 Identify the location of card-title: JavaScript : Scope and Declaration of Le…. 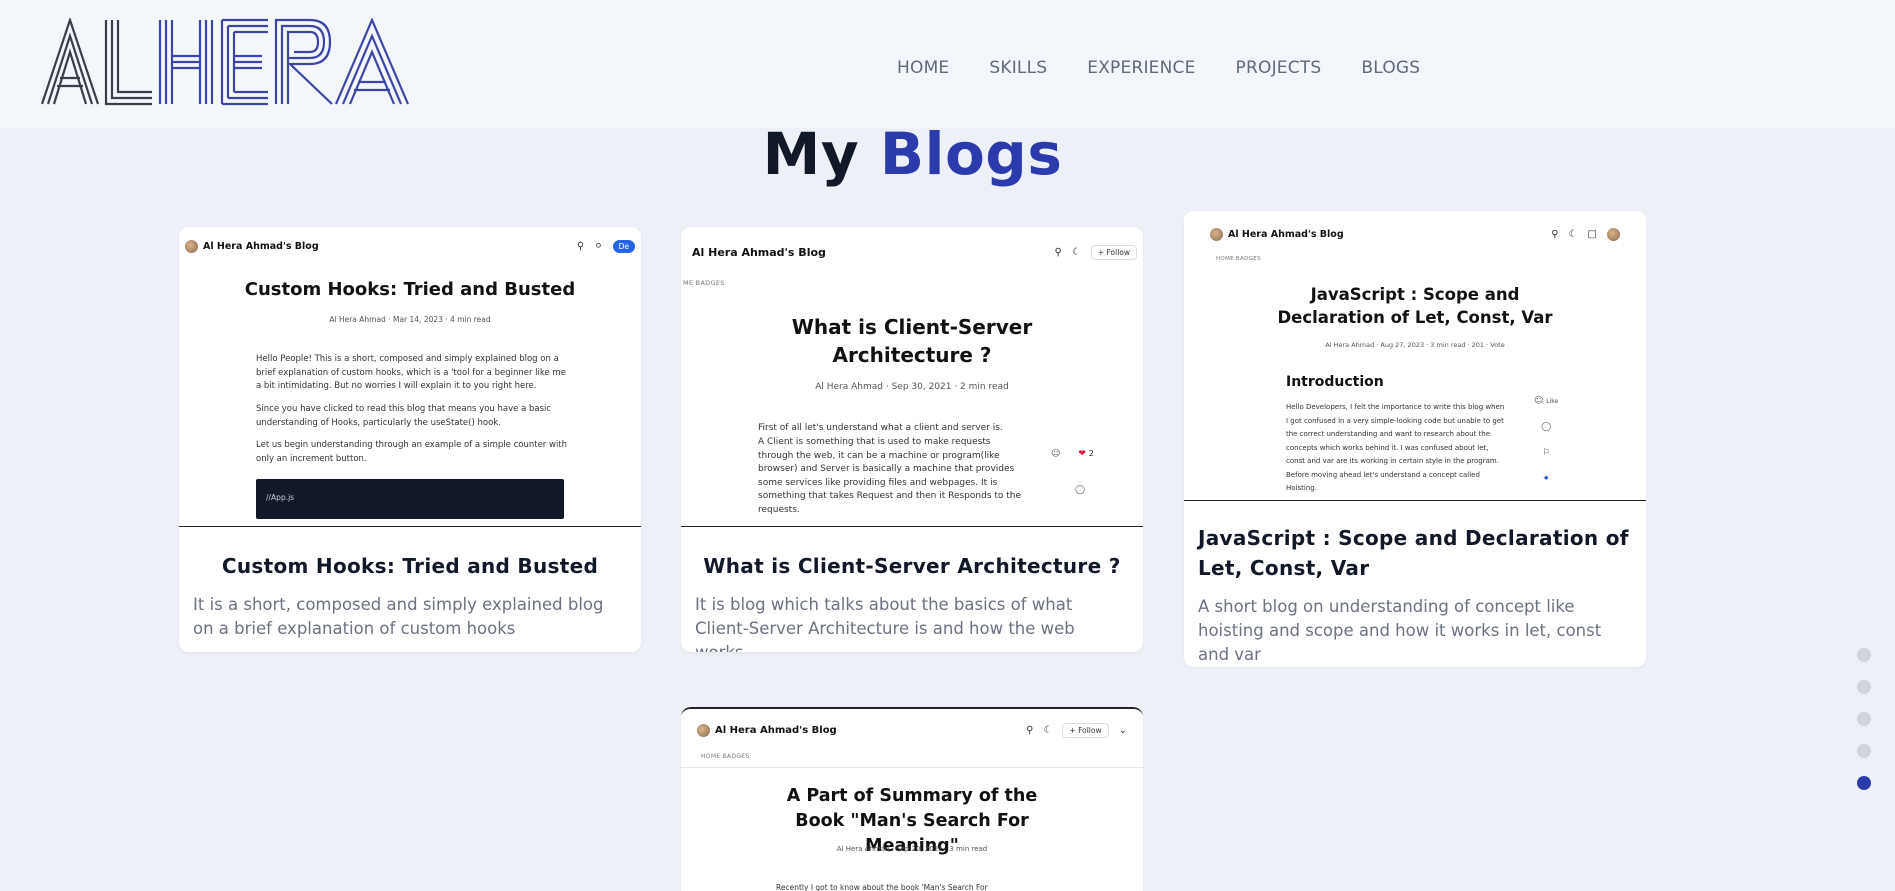
(1415, 553).